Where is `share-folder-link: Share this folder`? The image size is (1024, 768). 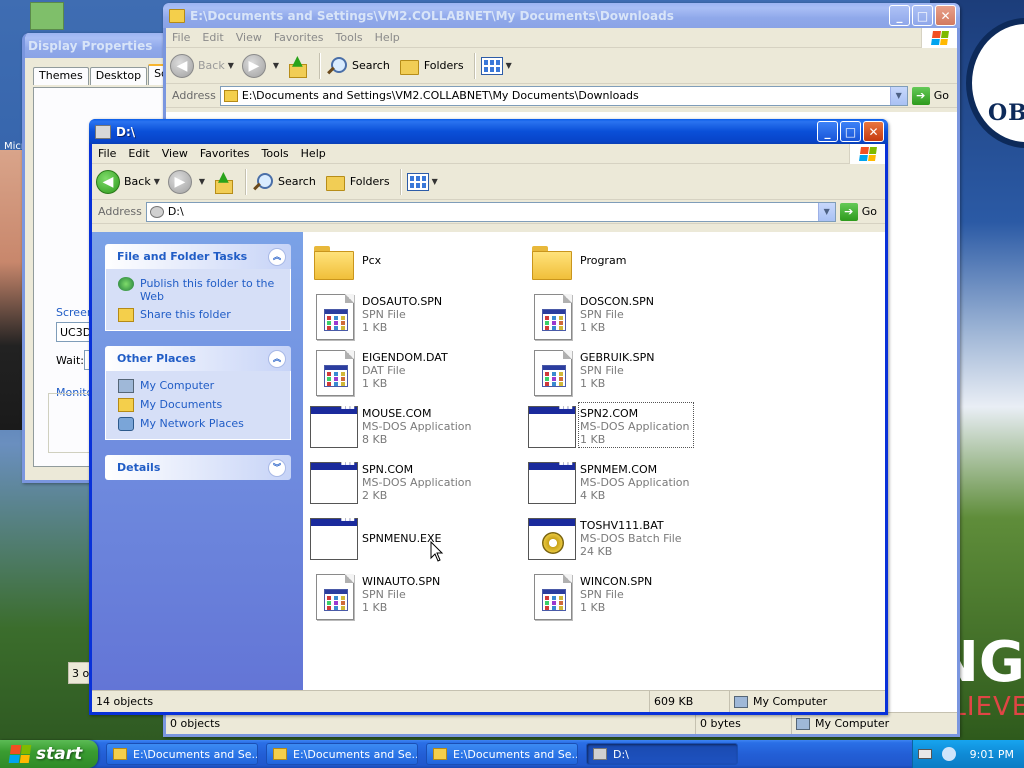 share-folder-link: Share this folder is located at coordinates (199, 315).